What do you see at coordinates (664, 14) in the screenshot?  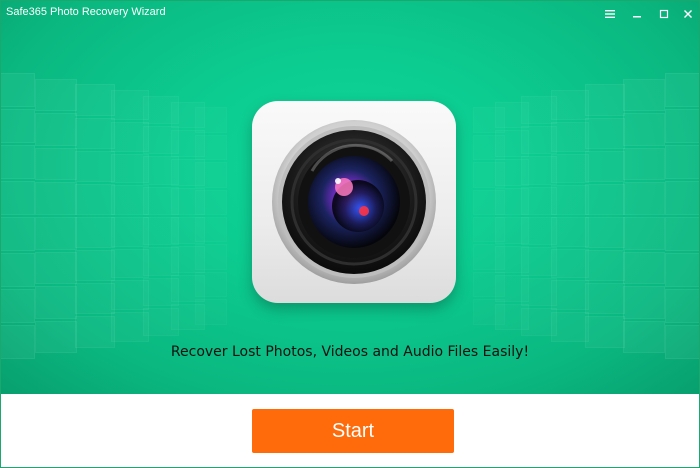 I see `maximize-icon` at bounding box center [664, 14].